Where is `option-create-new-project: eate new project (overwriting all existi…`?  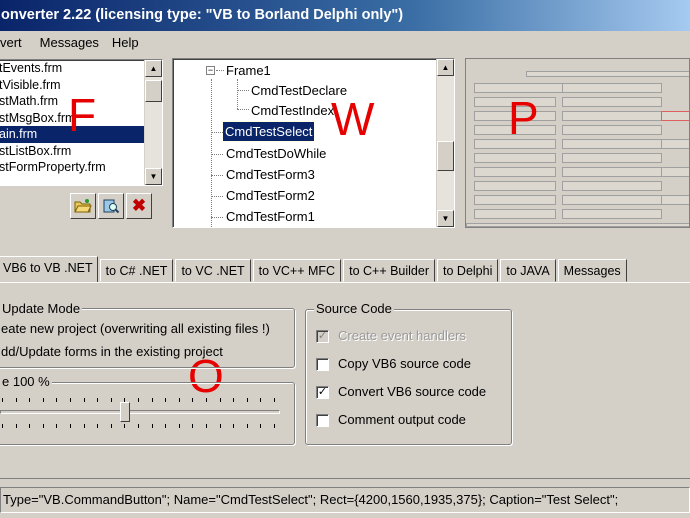 option-create-new-project: eate new project (overwriting all existi… is located at coordinates (135, 328).